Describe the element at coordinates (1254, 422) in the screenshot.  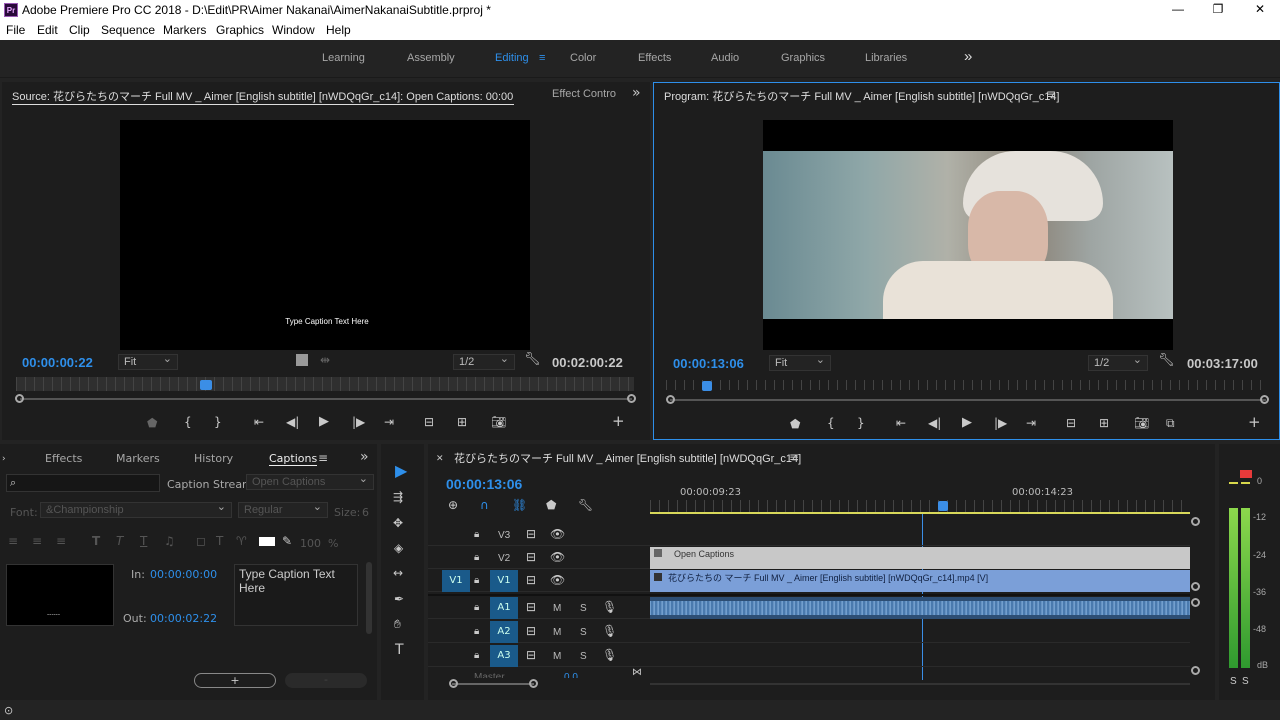
I see `program-button-editor-plus-icon: +` at that location.